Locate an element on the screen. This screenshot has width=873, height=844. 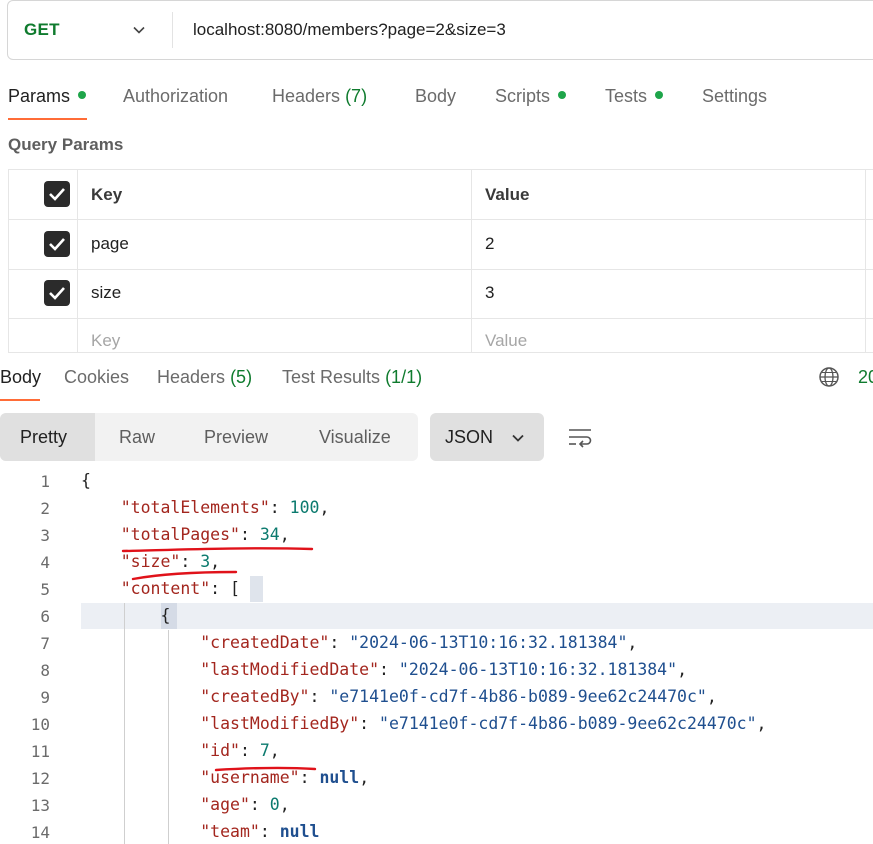
line-number: 7 is located at coordinates (45, 643).